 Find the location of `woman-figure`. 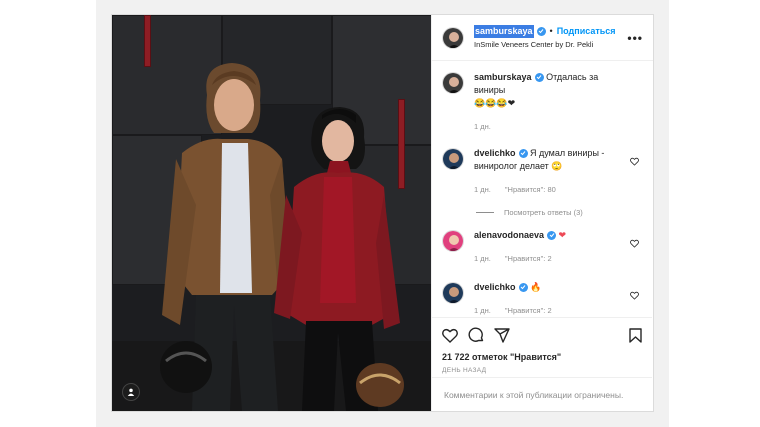

woman-figure is located at coordinates (339, 259).